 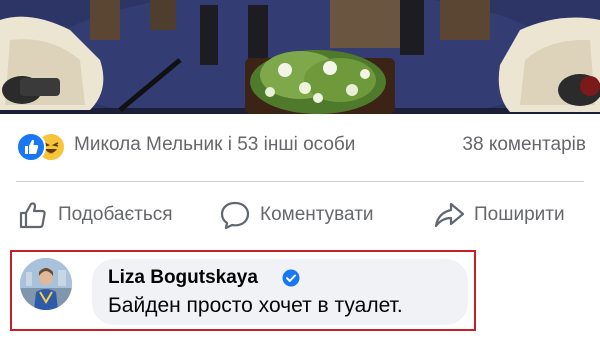 I want to click on divider, so click(x=300, y=181).